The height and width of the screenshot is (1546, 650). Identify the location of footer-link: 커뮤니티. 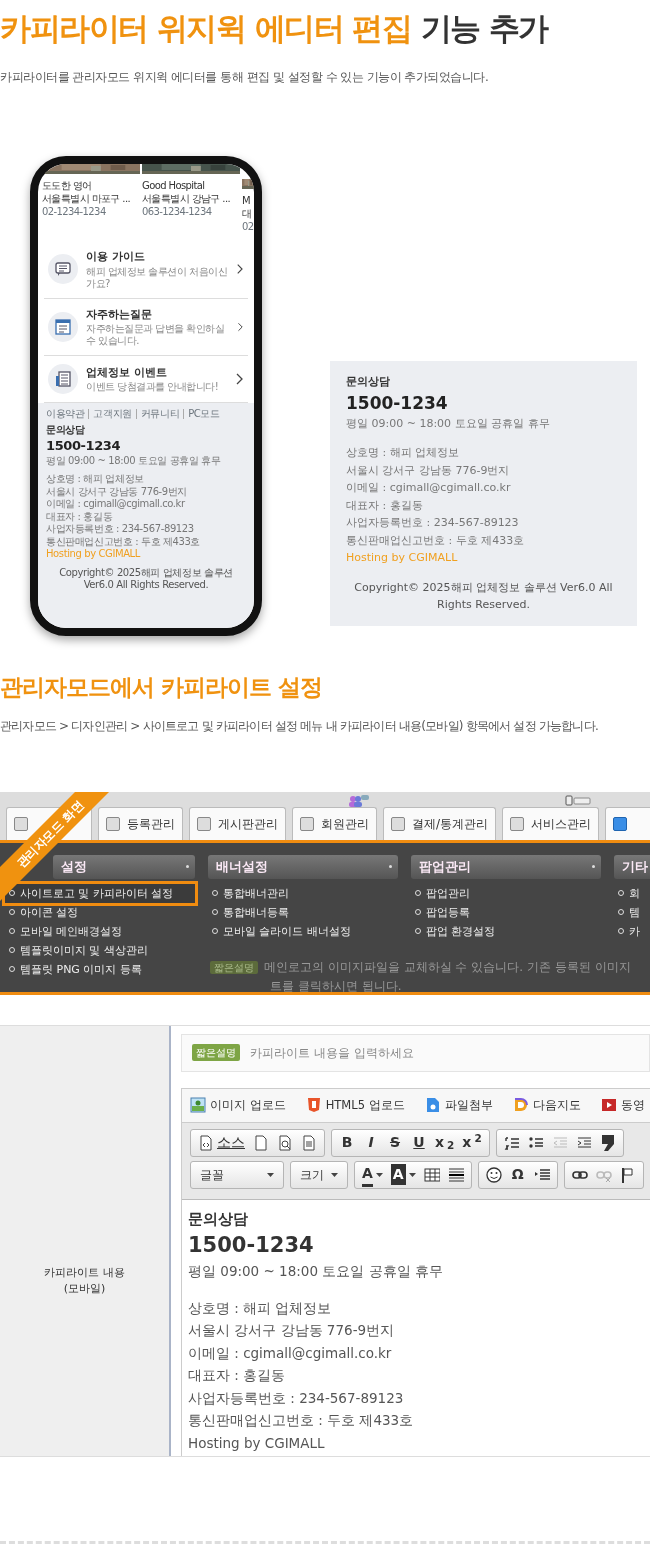
(159, 414).